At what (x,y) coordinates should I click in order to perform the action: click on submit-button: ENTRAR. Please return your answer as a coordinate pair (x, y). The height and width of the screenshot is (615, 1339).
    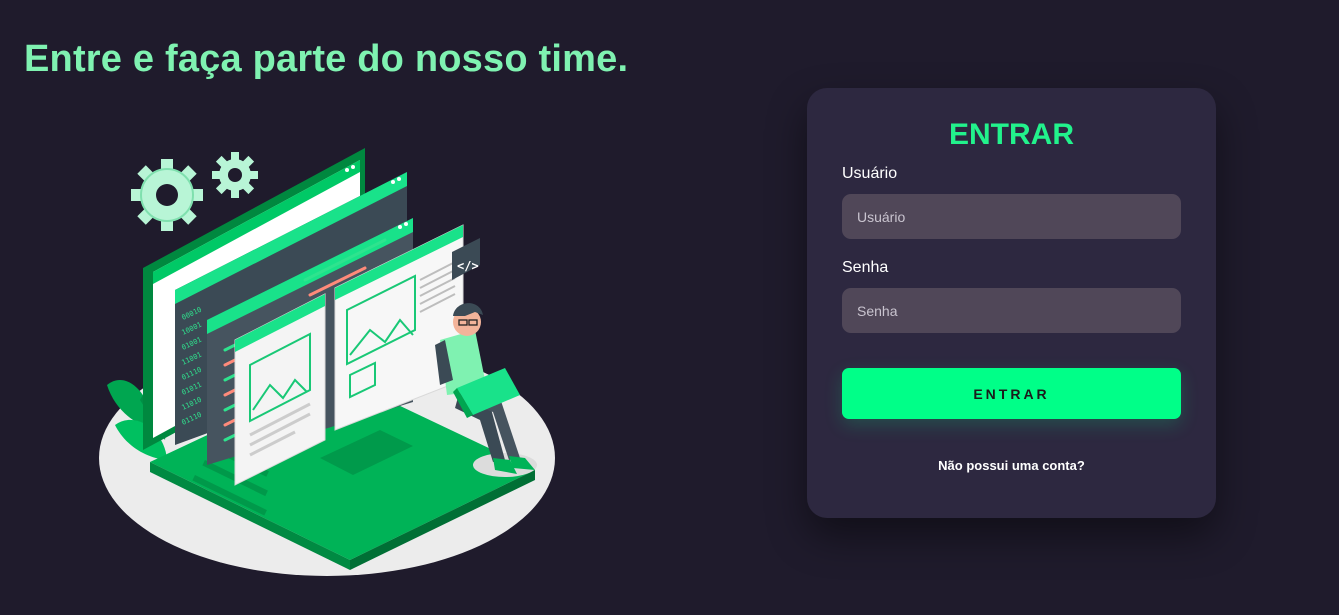
    Looking at the image, I should click on (1011, 393).